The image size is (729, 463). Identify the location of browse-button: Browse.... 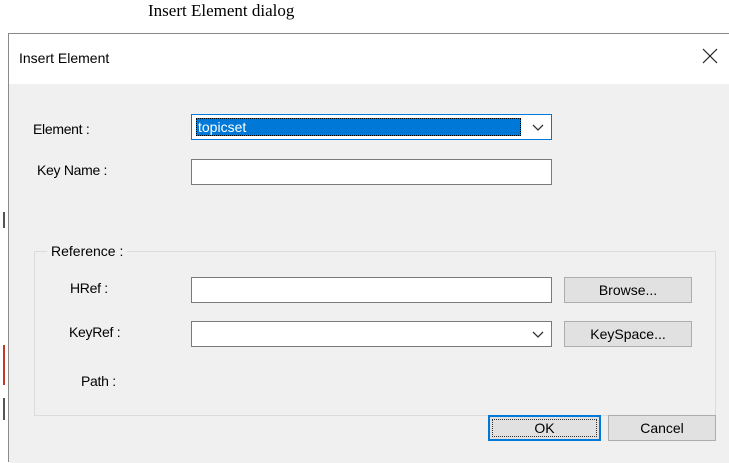
(628, 290).